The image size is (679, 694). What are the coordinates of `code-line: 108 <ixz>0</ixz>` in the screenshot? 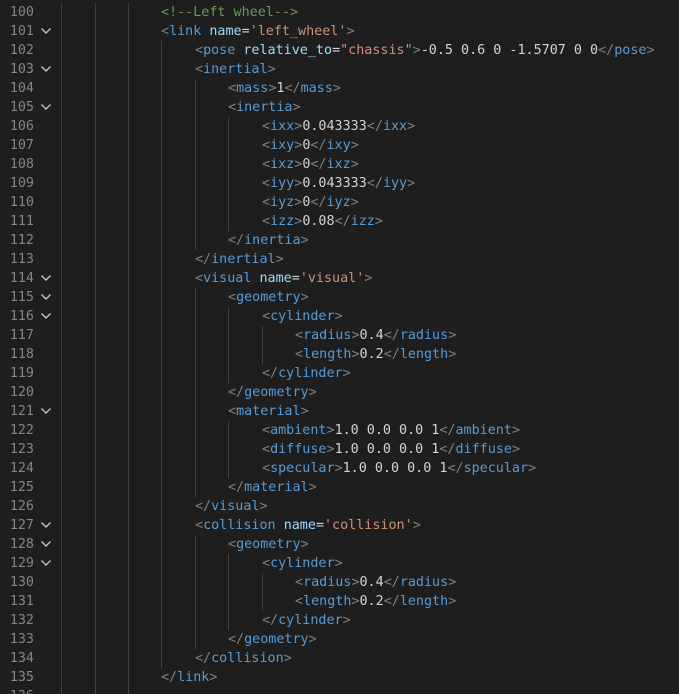 It's located at (339, 164).